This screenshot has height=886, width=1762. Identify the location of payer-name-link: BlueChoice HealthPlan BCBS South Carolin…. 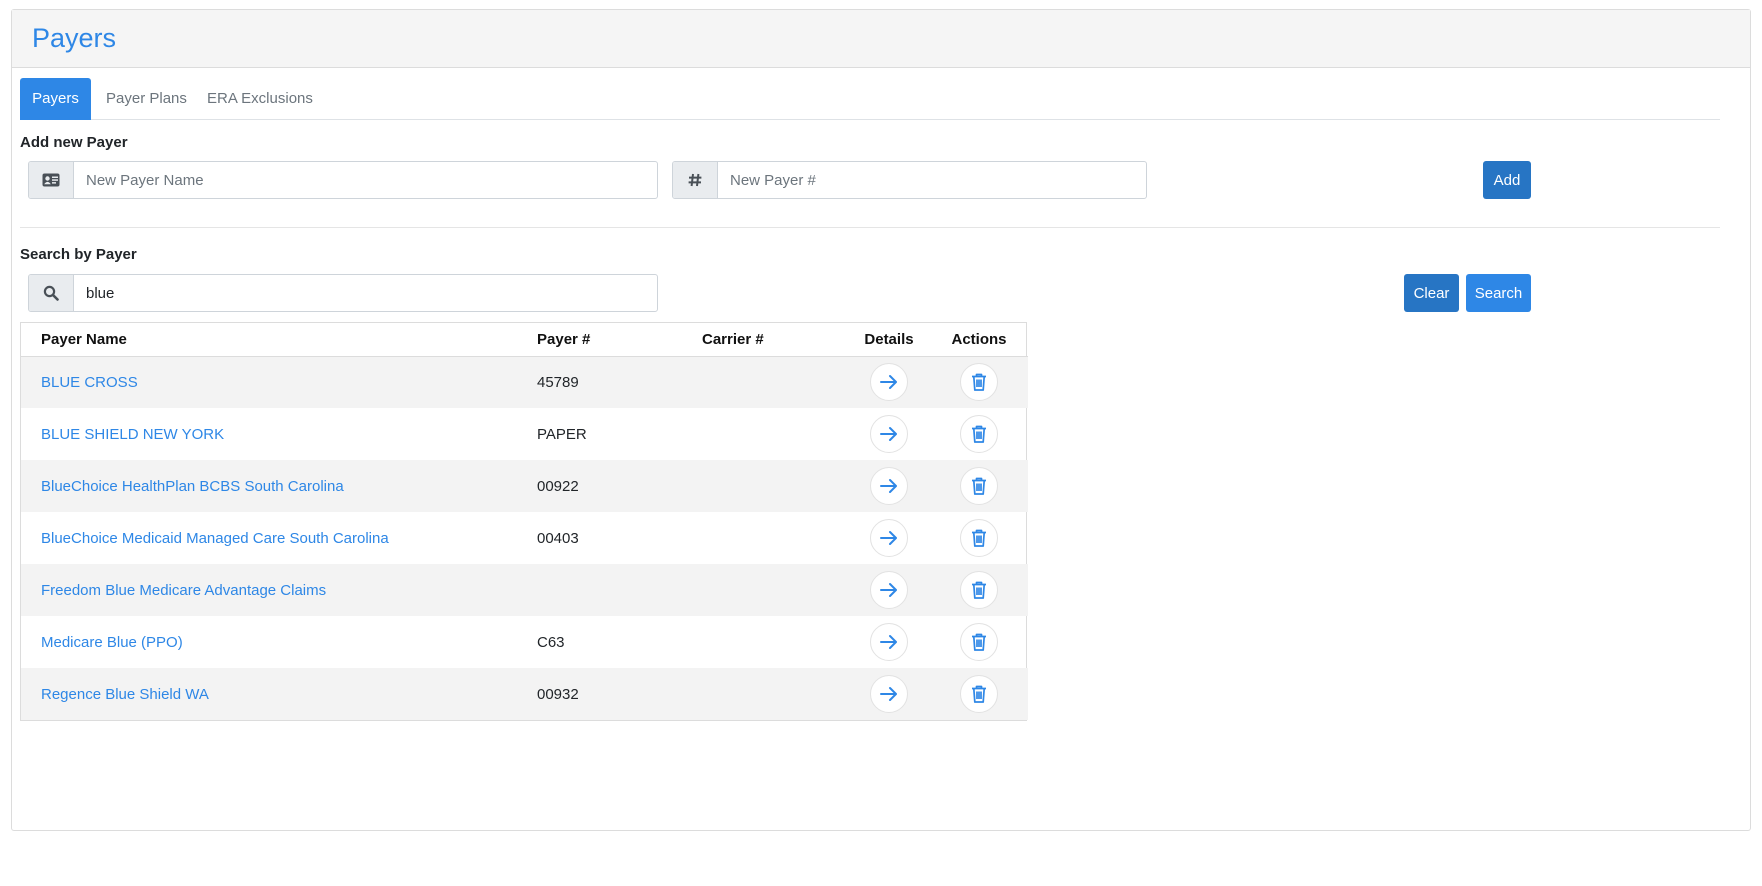
(192, 486).